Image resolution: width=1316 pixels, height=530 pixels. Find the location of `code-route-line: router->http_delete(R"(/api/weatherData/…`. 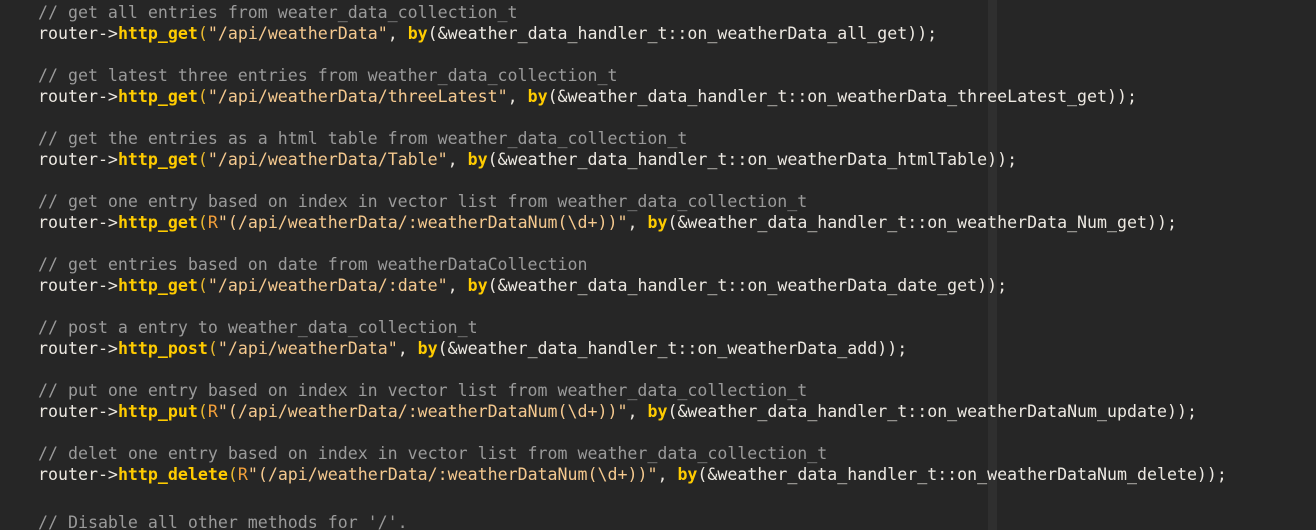

code-route-line: router->http_delete(R"(/api/weatherData/… is located at coordinates (632, 474).